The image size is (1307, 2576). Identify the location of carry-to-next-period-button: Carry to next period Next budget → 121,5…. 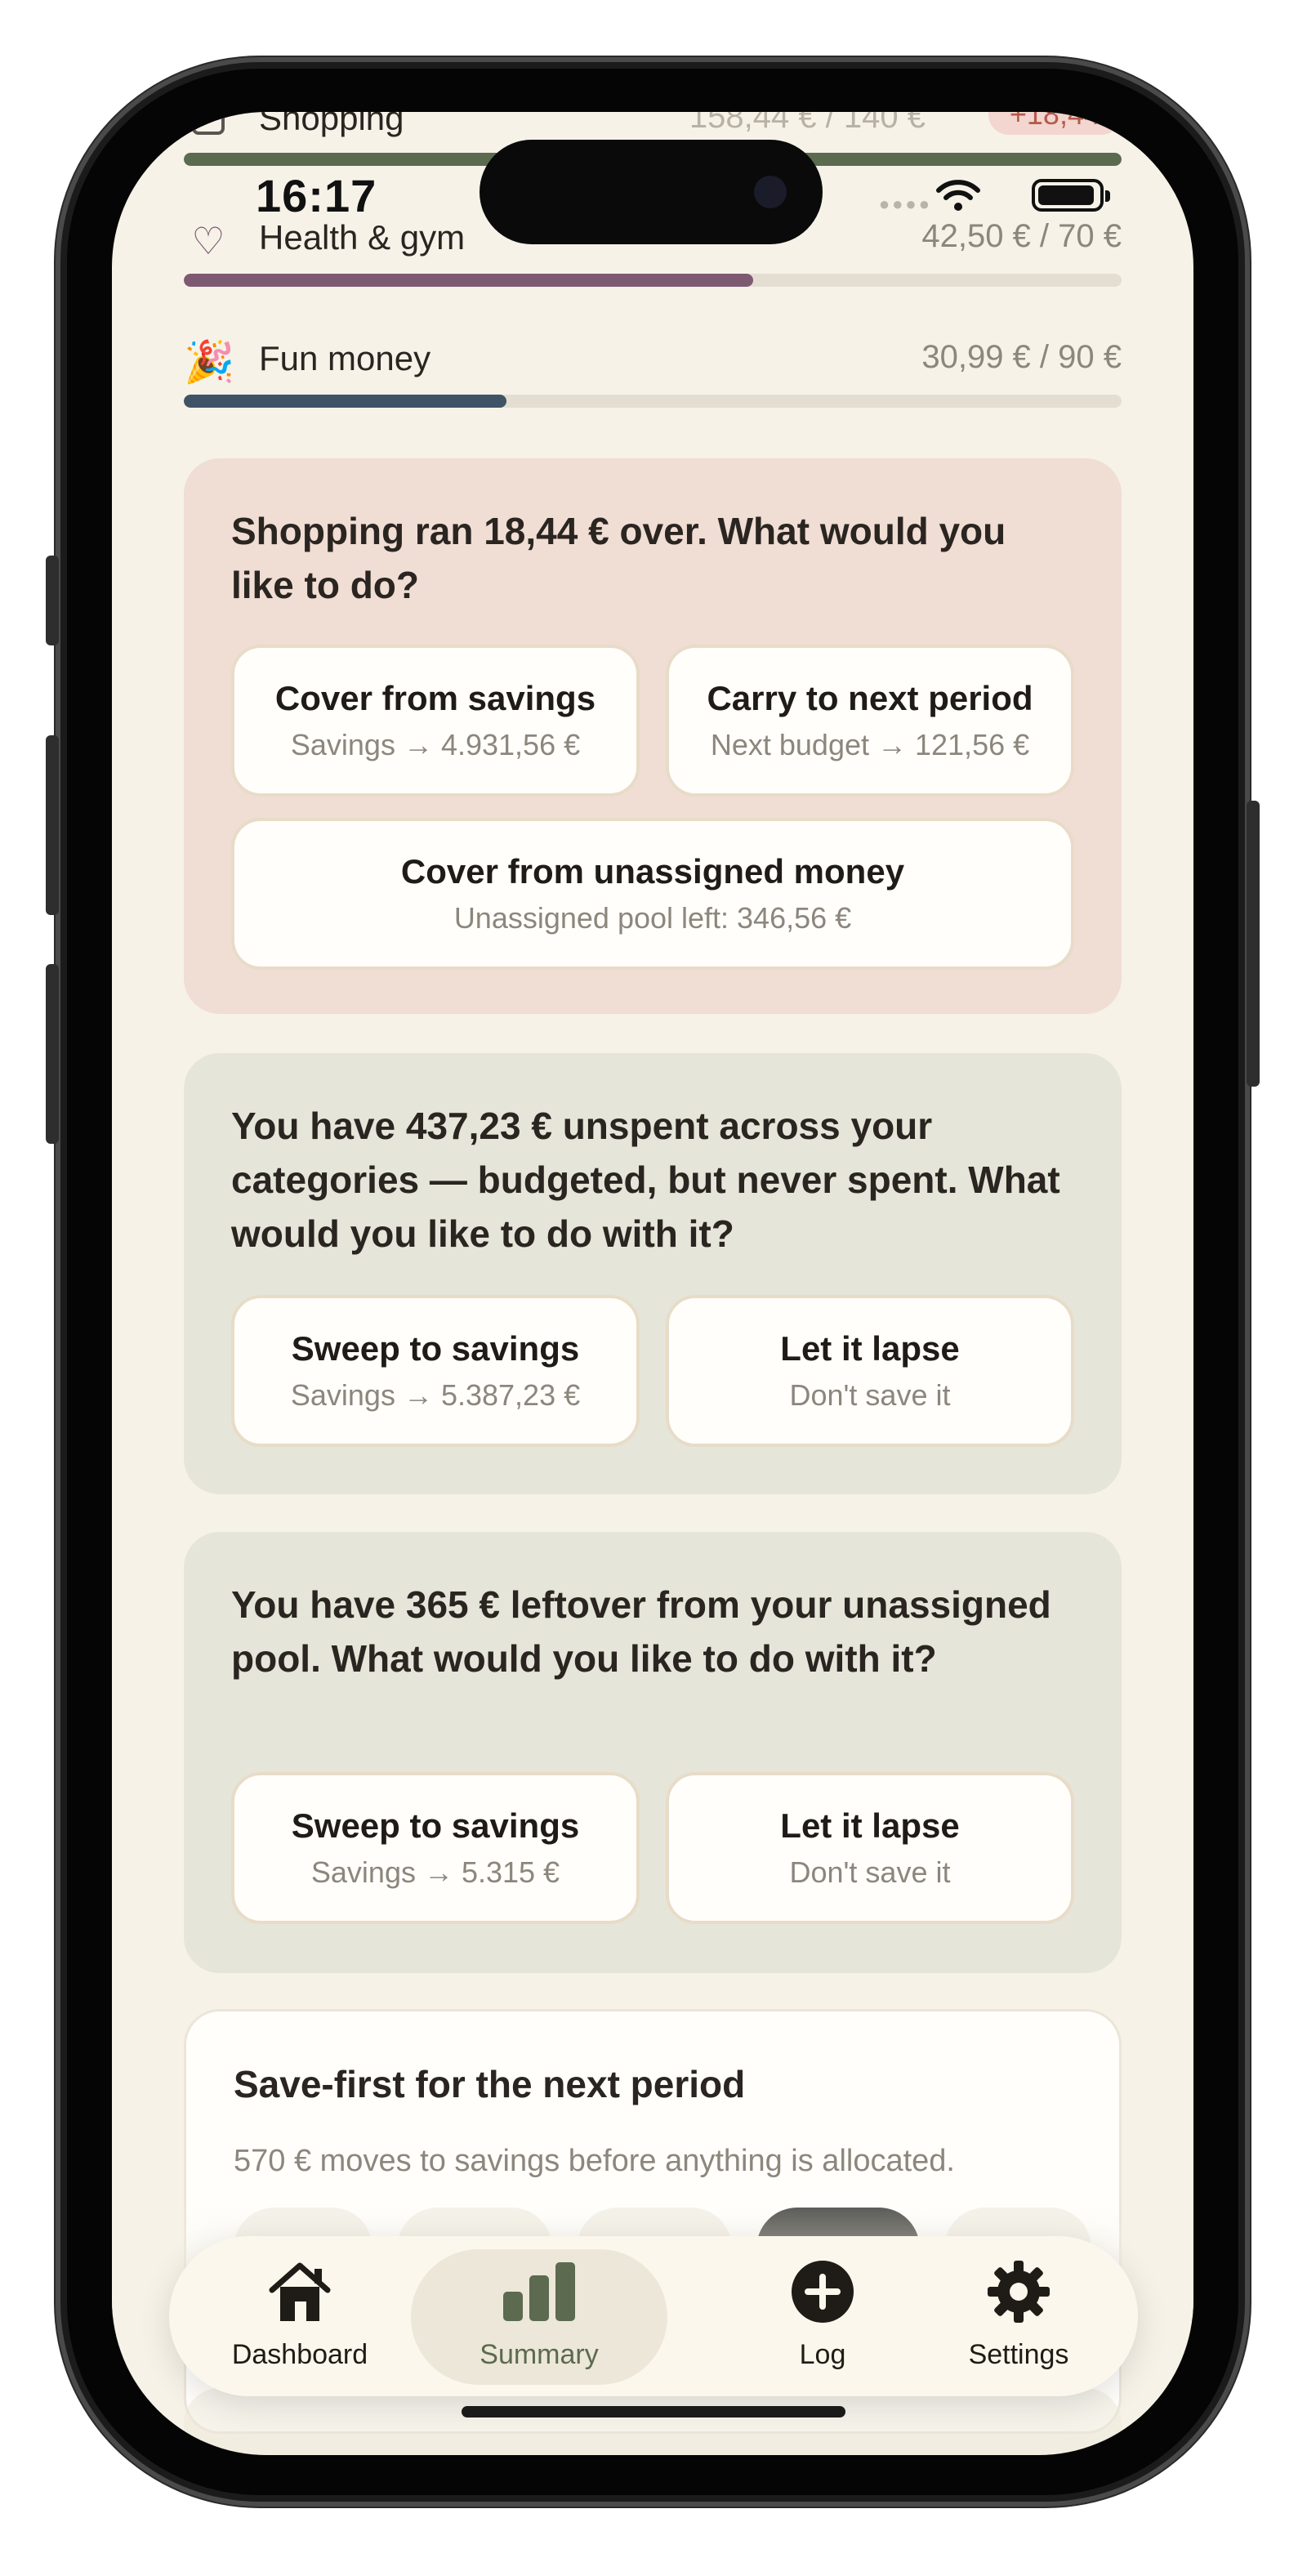
(870, 721).